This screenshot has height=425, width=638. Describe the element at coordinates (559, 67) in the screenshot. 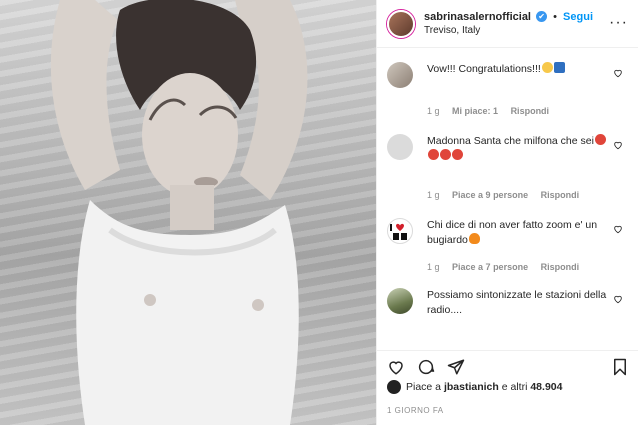

I see `anchor-emoji-icon` at that location.